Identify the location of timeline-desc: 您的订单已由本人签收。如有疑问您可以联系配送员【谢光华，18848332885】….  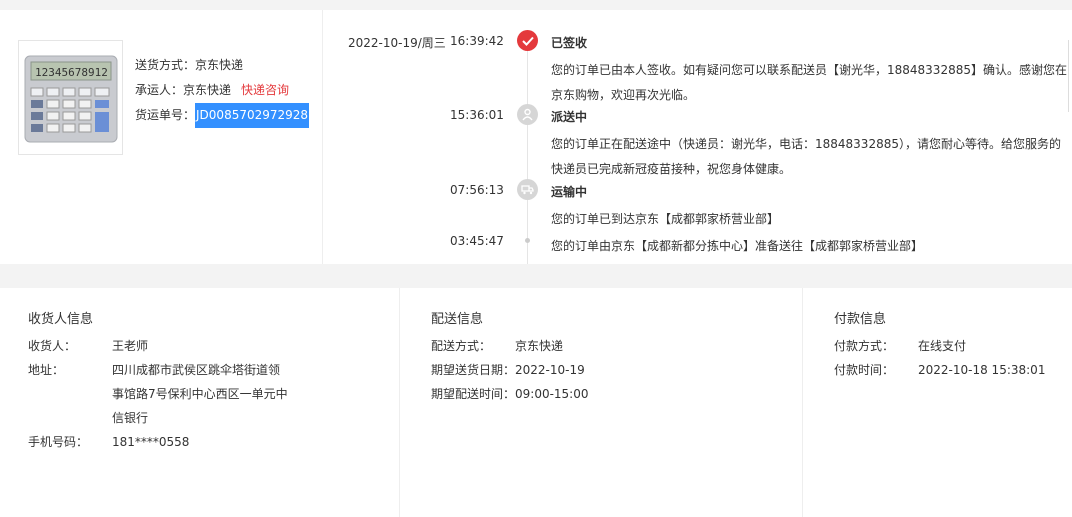
(809, 82).